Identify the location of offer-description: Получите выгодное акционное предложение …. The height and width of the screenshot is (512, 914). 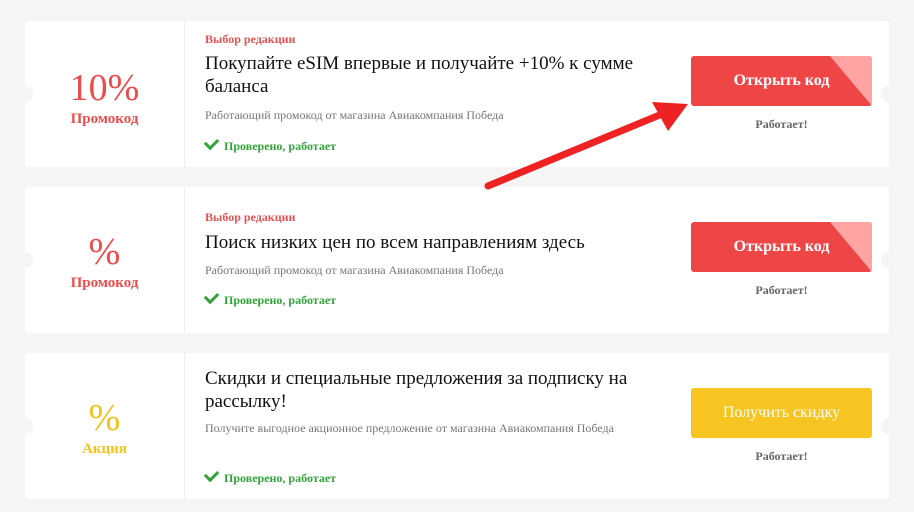
(409, 428).